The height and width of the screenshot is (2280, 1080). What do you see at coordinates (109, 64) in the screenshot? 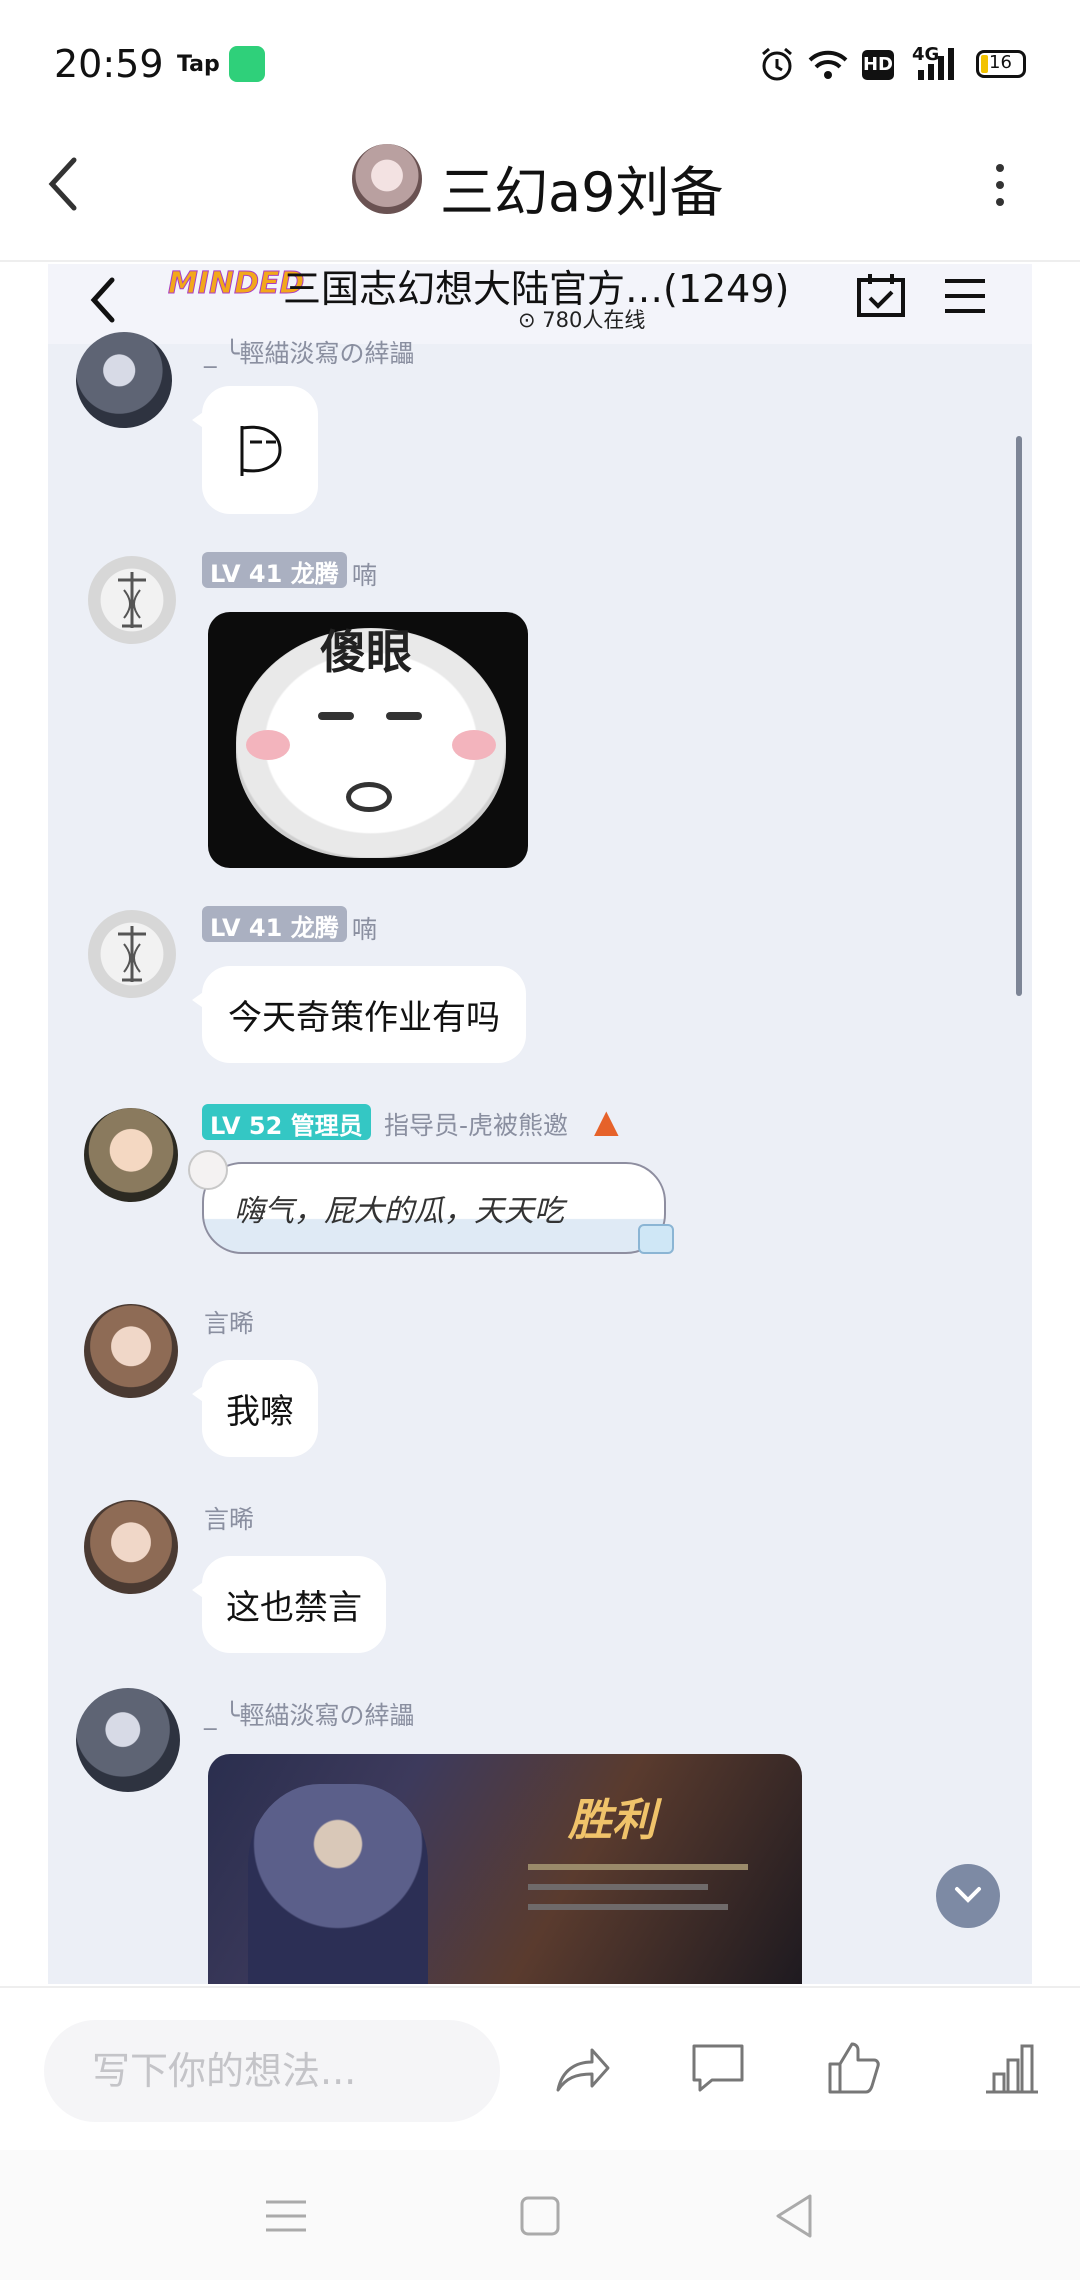
I see `status-time: 20:59` at bounding box center [109, 64].